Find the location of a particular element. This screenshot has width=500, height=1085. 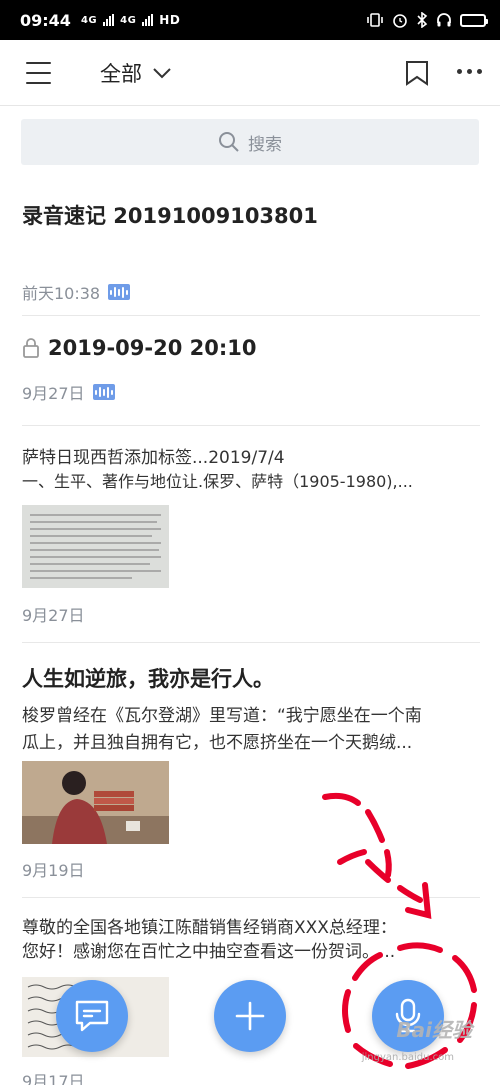

note-date: 9月17日 is located at coordinates (53, 1078).